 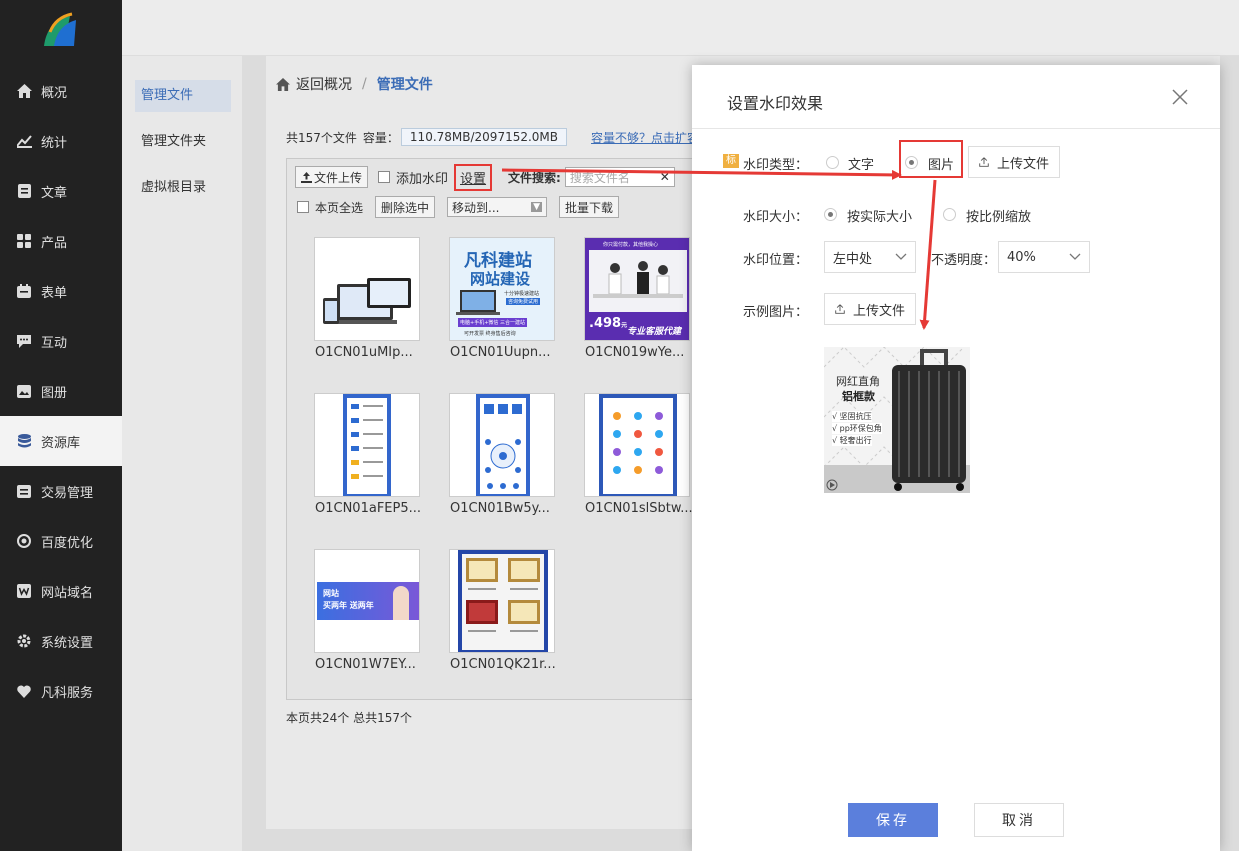 What do you see at coordinates (832, 162) in the screenshot?
I see `type-text-radio` at bounding box center [832, 162].